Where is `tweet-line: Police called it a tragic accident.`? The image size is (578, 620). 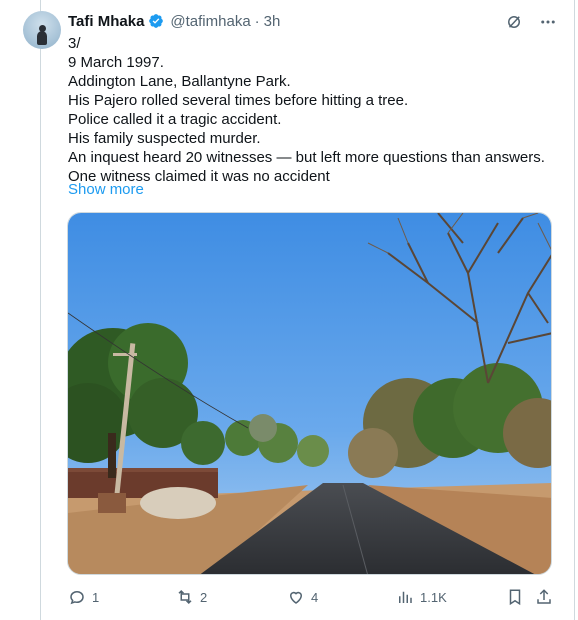 tweet-line: Police called it a tragic accident. is located at coordinates (175, 119).